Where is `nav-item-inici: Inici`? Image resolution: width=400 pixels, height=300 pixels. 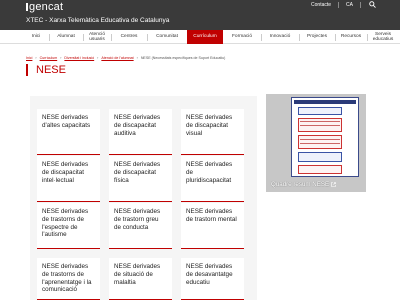
nav-item-inici: Inici is located at coordinates (36, 37).